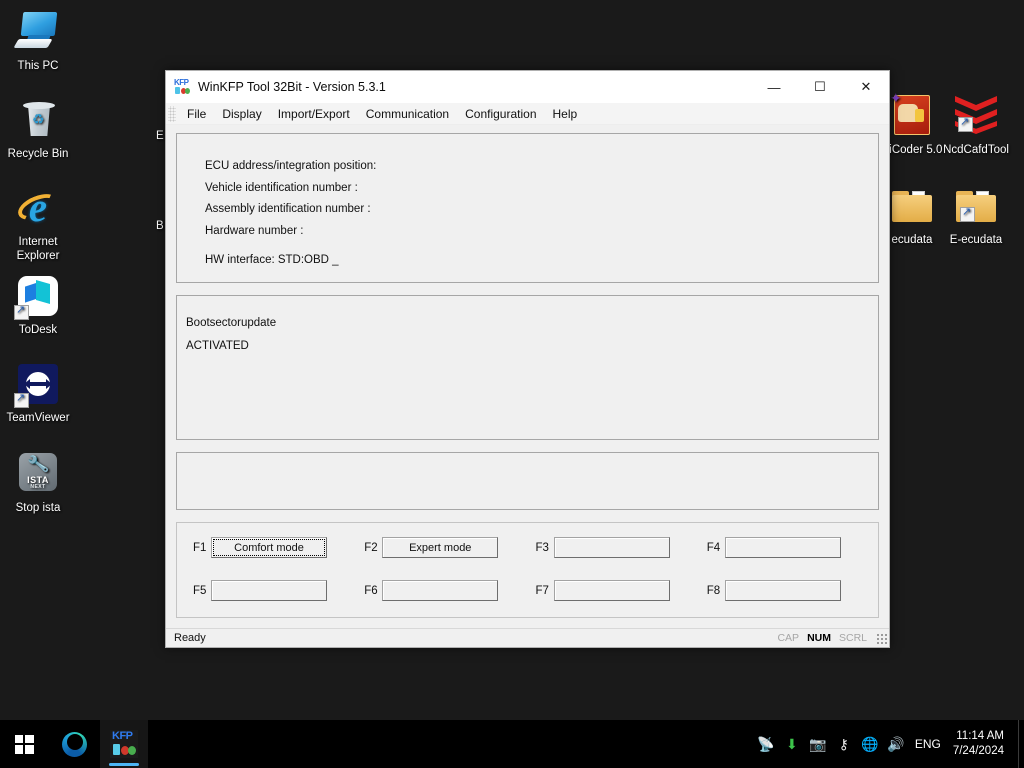 The height and width of the screenshot is (768, 1024). Describe the element at coordinates (38, 487) in the screenshot. I see `ista-badge-bottom: NEXT` at that location.